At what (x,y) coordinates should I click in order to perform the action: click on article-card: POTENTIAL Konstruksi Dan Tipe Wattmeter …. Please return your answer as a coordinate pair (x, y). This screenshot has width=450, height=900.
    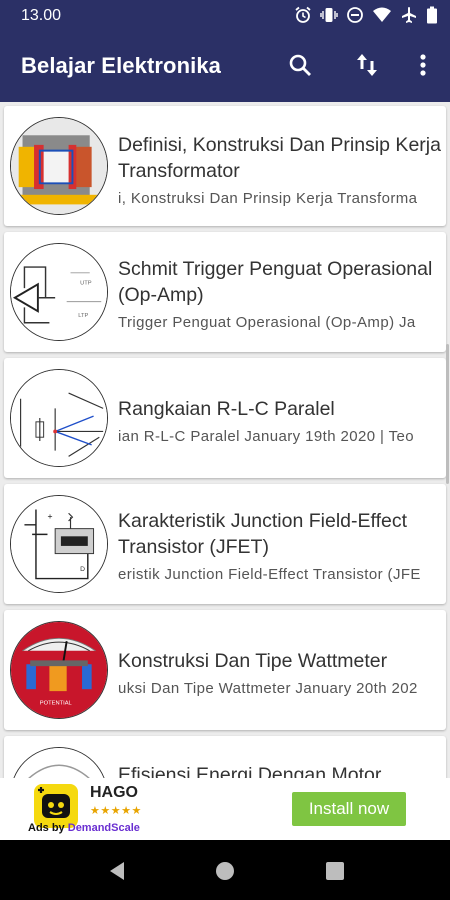
    Looking at the image, I should click on (225, 670).